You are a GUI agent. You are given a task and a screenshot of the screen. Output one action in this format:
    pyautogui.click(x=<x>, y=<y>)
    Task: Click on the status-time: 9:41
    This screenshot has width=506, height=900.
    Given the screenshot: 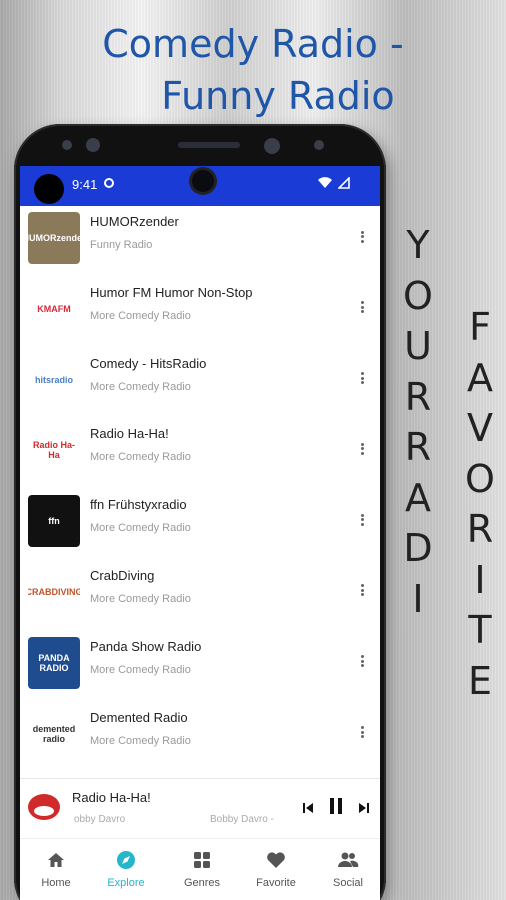 What is the action you would take?
    pyautogui.click(x=85, y=184)
    